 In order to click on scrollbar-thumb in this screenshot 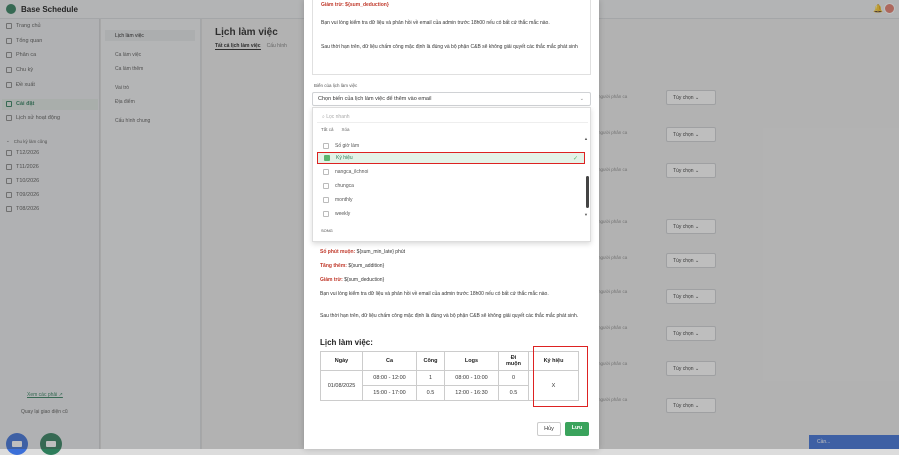, I will do `click(587, 192)`.